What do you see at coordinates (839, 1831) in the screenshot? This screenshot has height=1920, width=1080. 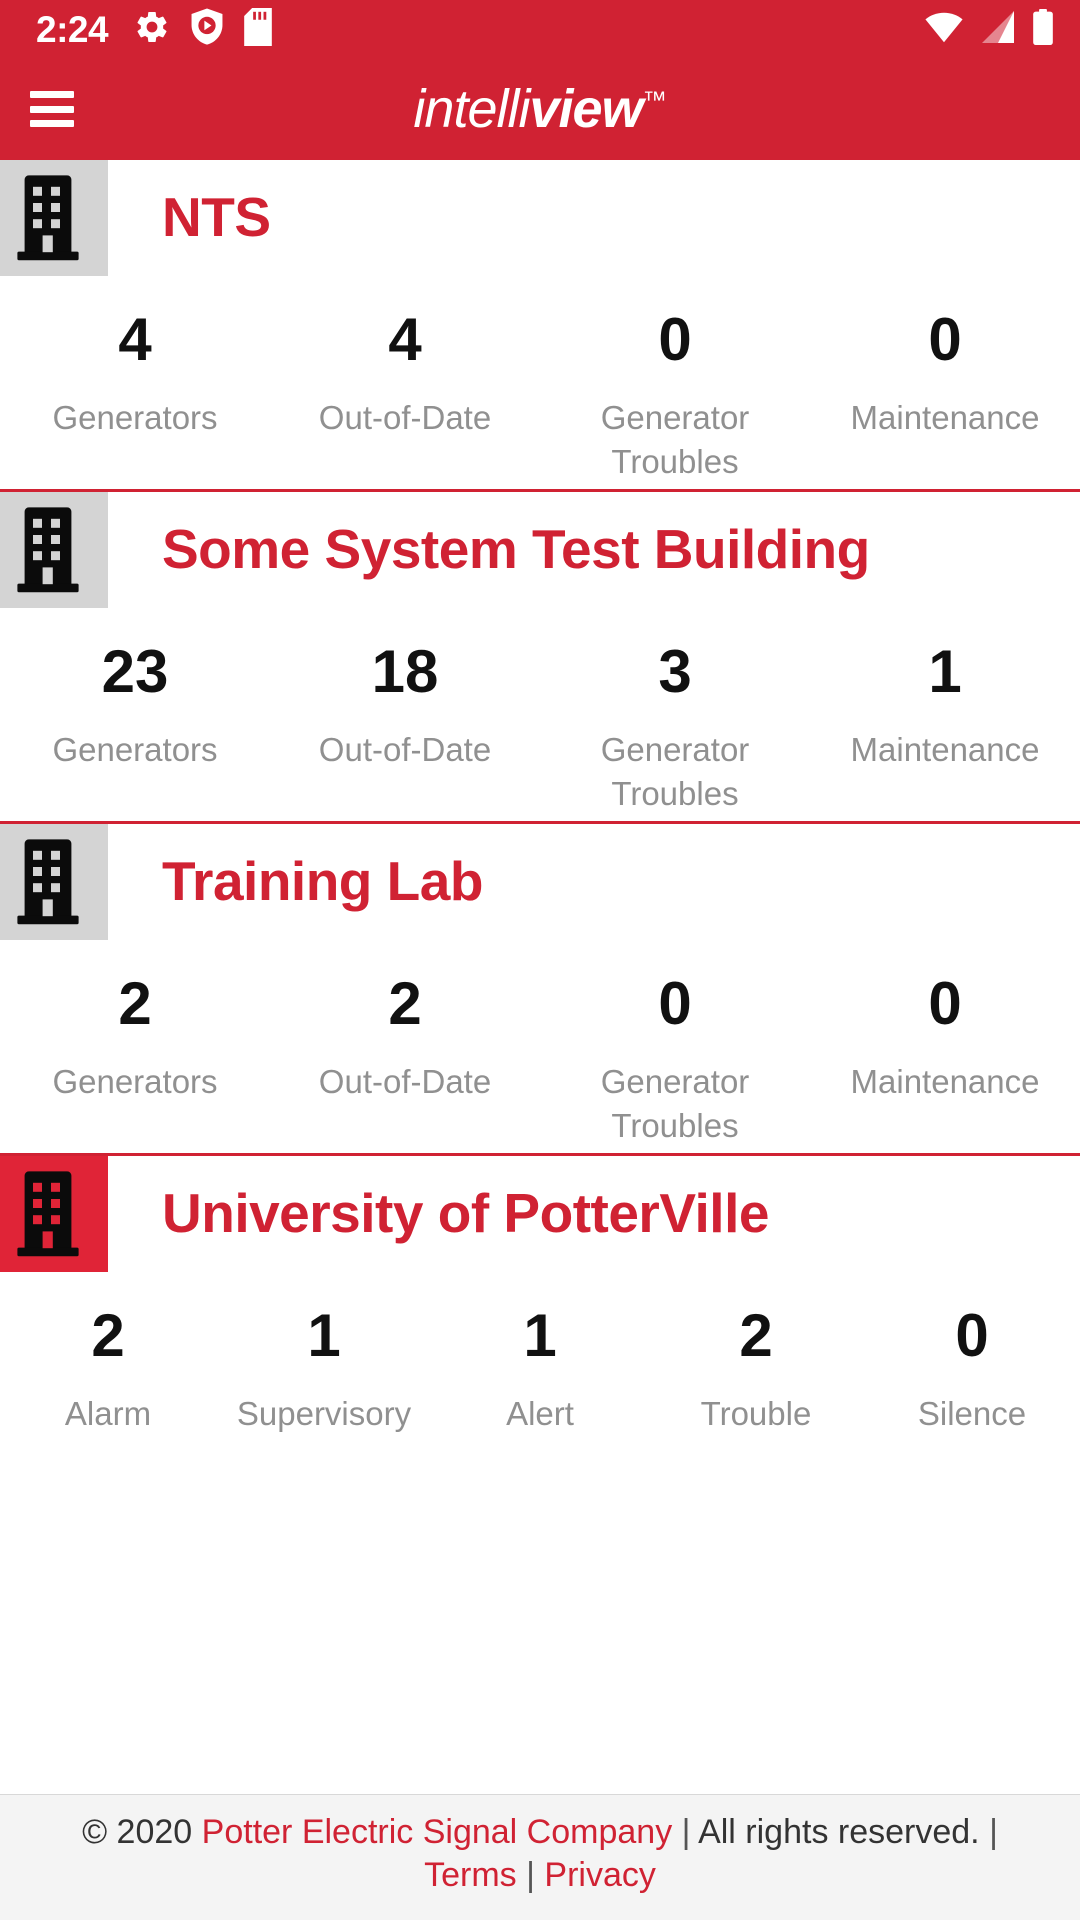 I see `footer-rights: All rights reserved.` at bounding box center [839, 1831].